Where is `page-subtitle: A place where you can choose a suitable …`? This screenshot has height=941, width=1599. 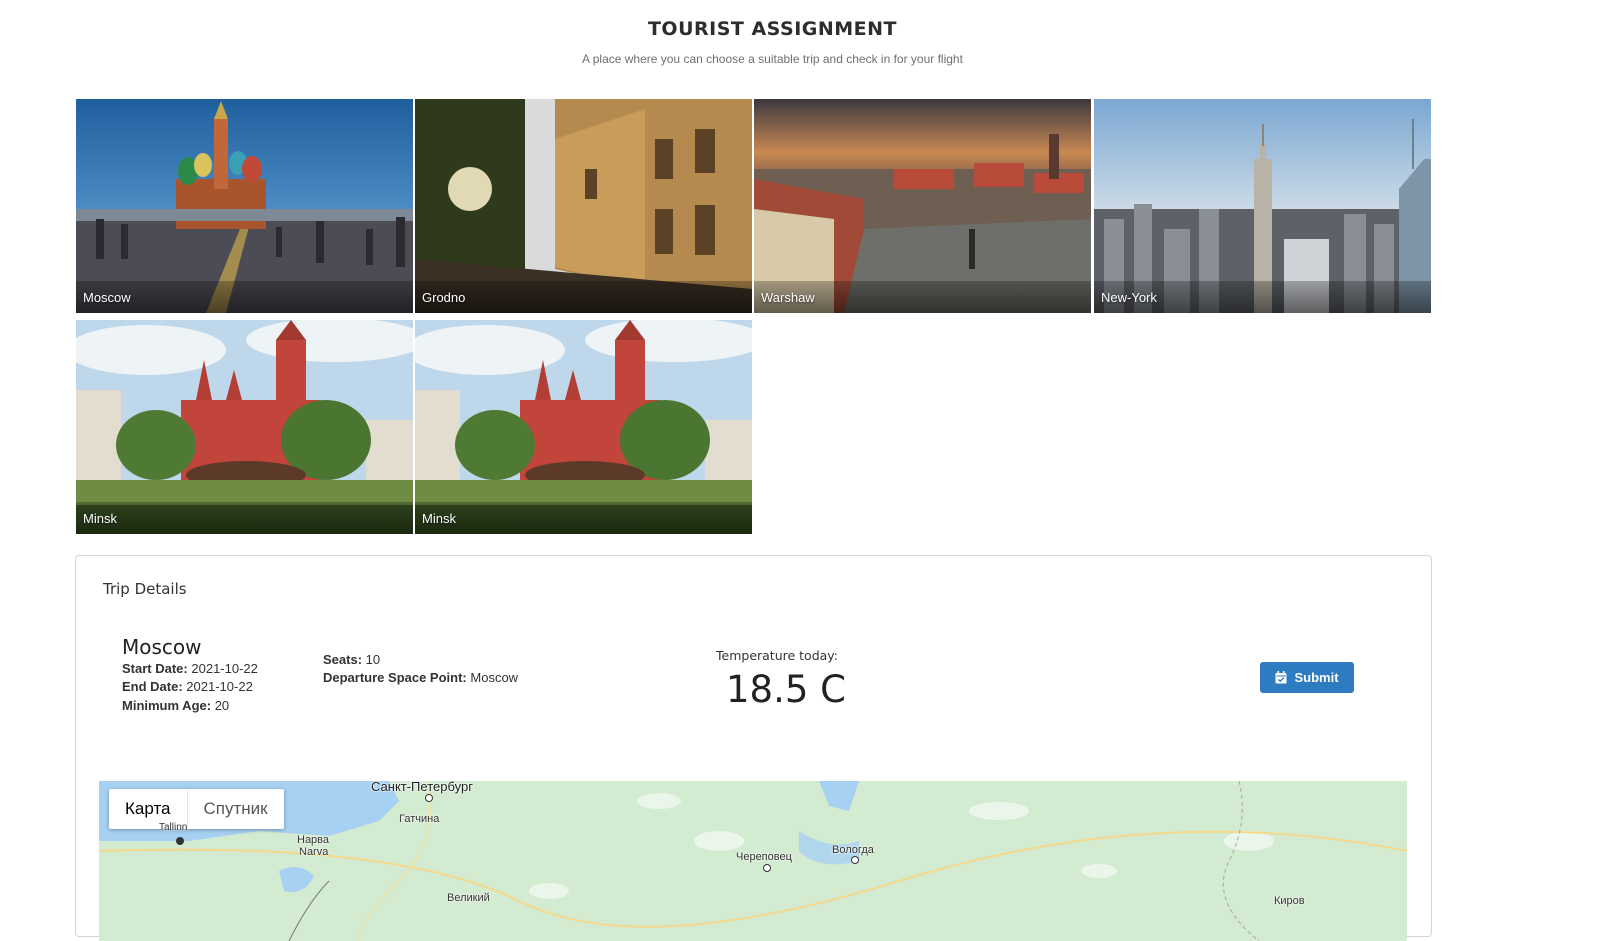 page-subtitle: A place where you can choose a suitable … is located at coordinates (772, 59).